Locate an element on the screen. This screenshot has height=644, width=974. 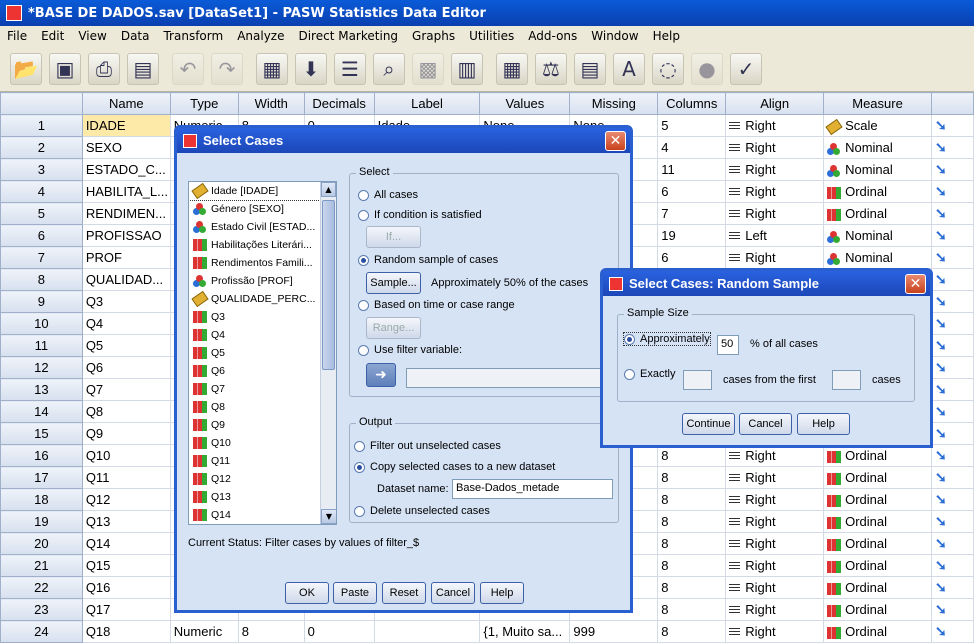
use-sets-icon: ◌ is located at coordinates (668, 68).